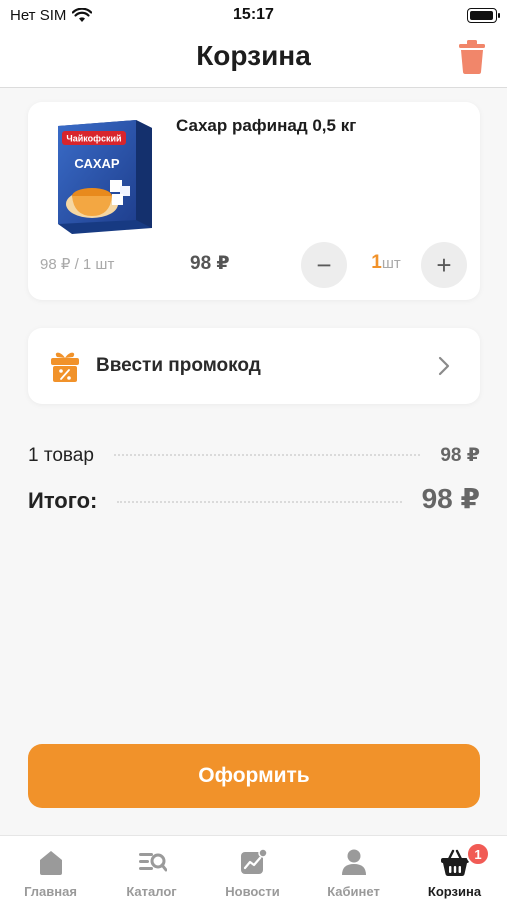 The width and height of the screenshot is (507, 900). Describe the element at coordinates (478, 854) in the screenshot. I see `cart-count-badge: 1` at that location.